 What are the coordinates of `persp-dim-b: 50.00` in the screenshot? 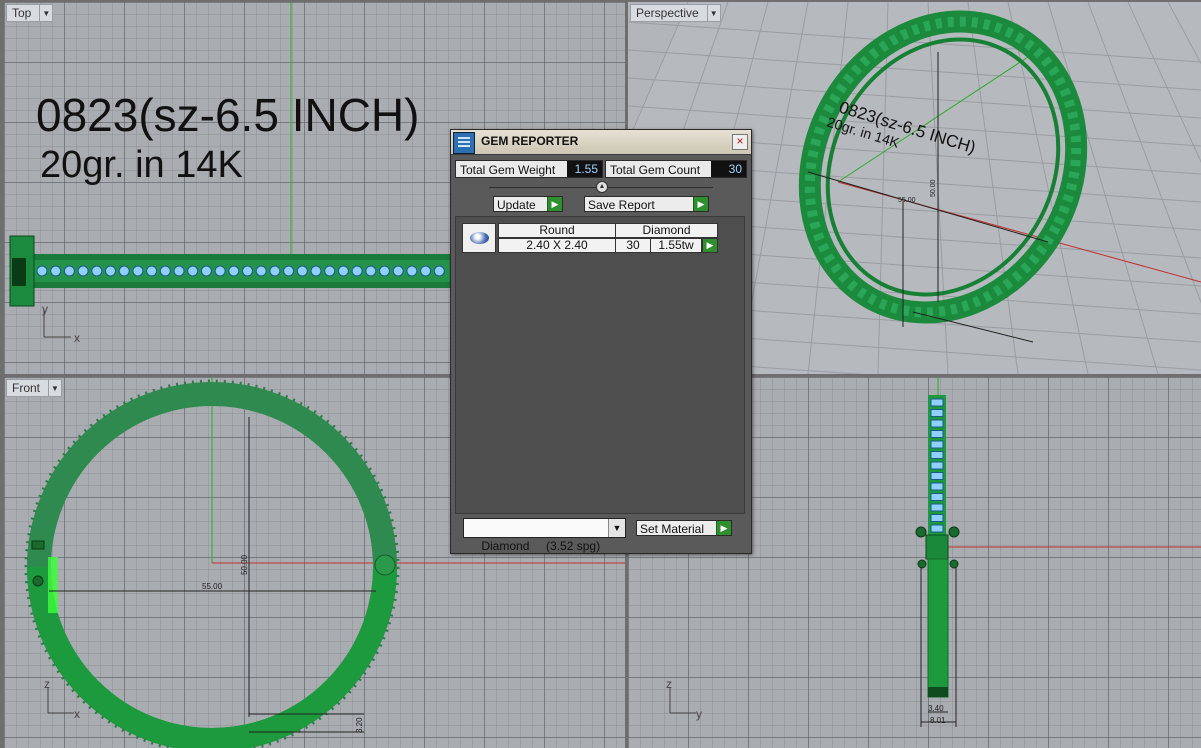 It's located at (933, 188).